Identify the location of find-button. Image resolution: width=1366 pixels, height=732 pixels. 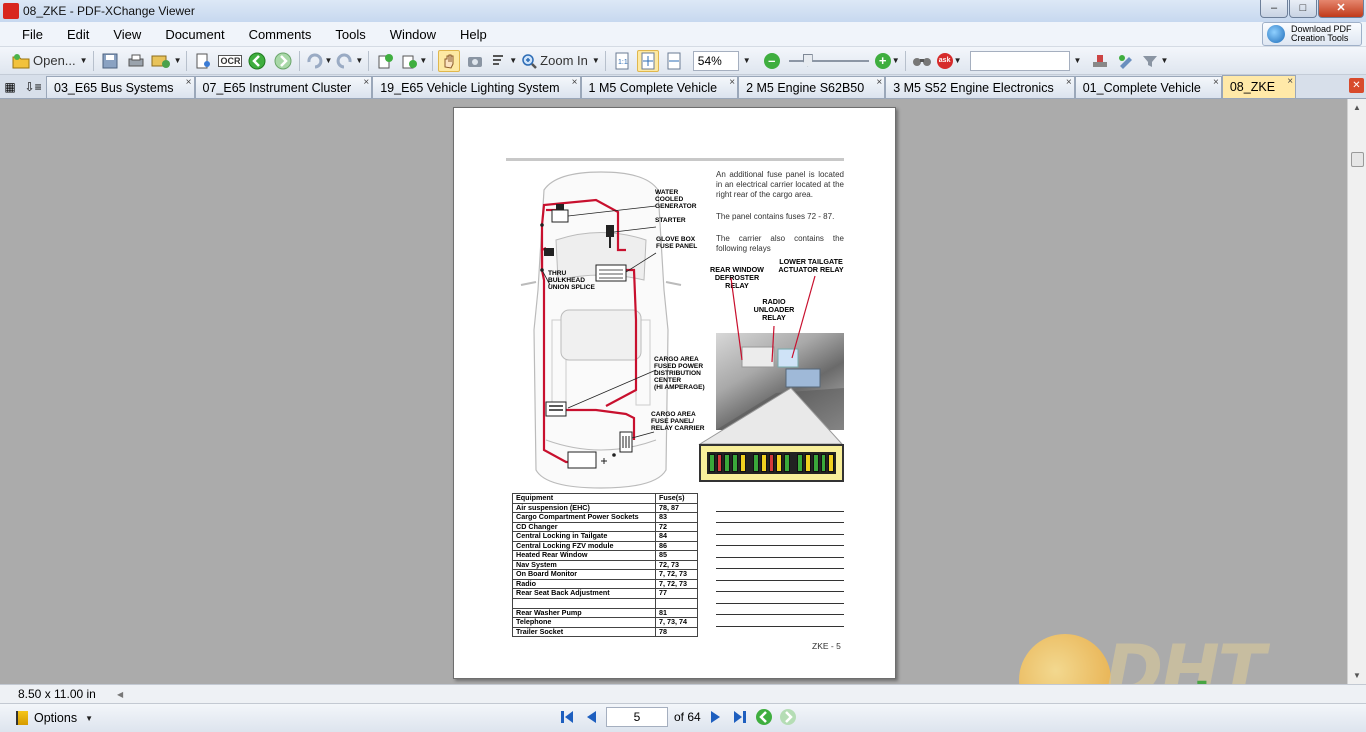
(922, 61).